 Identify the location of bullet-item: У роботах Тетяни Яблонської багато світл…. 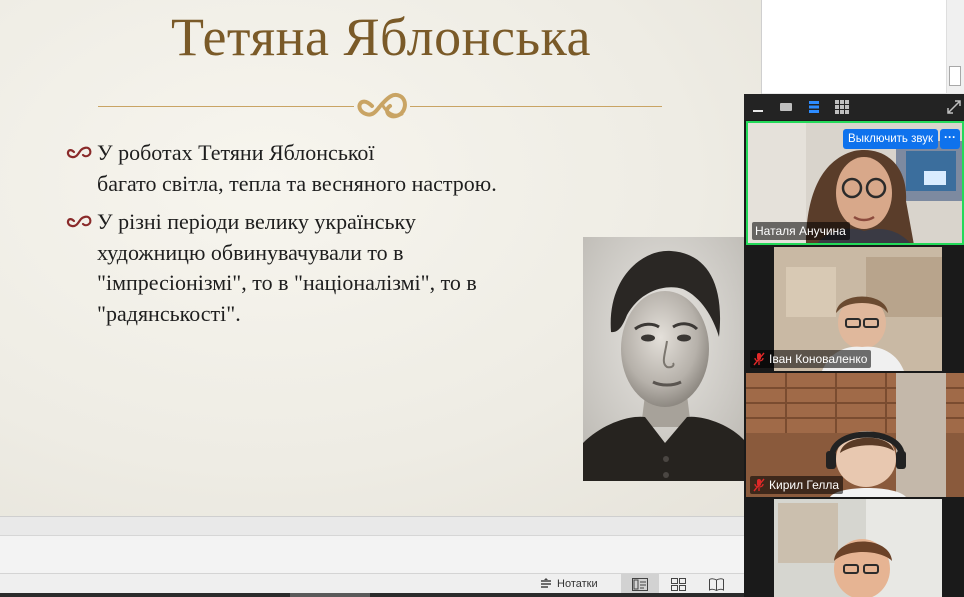
(326, 168).